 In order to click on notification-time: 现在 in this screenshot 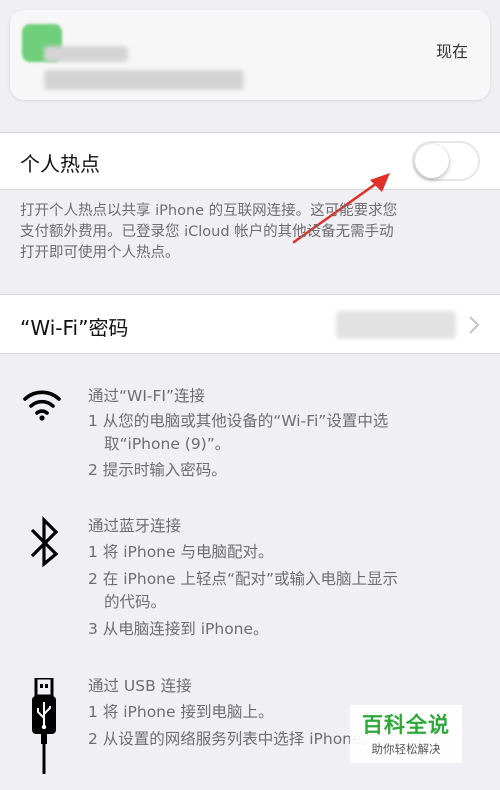, I will do `click(451, 51)`.